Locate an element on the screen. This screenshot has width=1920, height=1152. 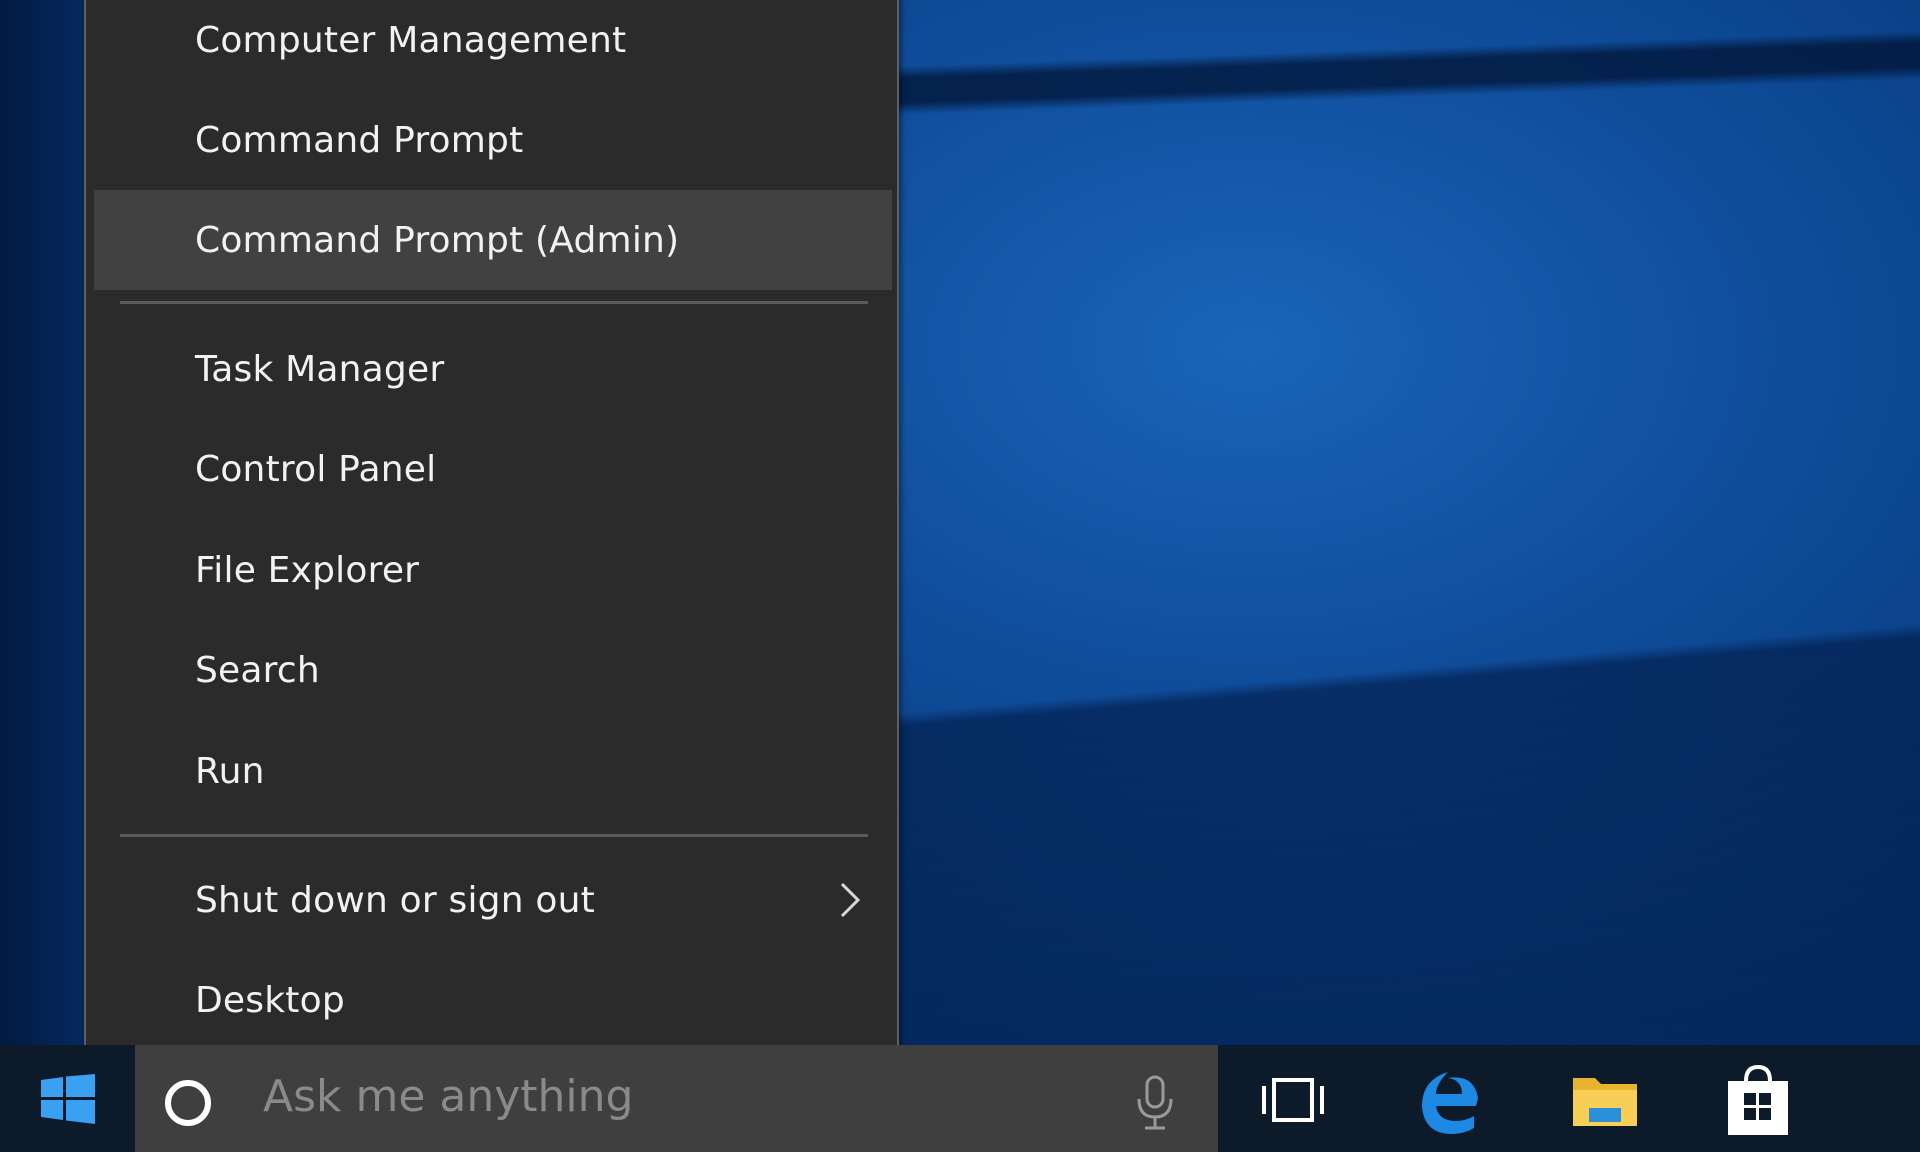
menu-item-shut-down-or-sign-out: Shut down or sign out is located at coordinates (493, 900).